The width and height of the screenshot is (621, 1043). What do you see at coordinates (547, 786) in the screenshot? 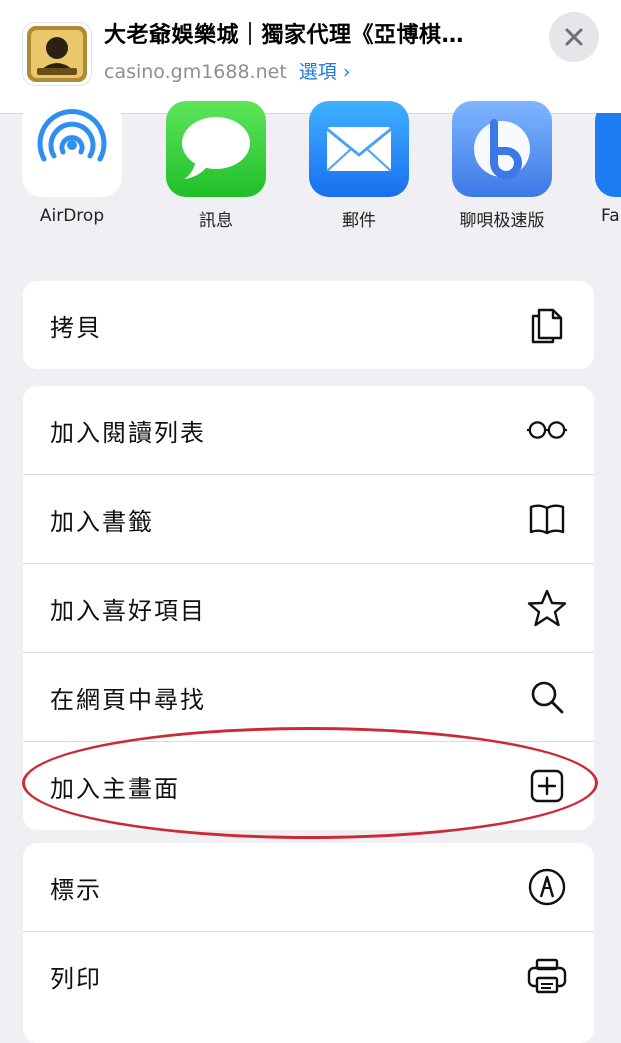
I see `add-square-icon` at bounding box center [547, 786].